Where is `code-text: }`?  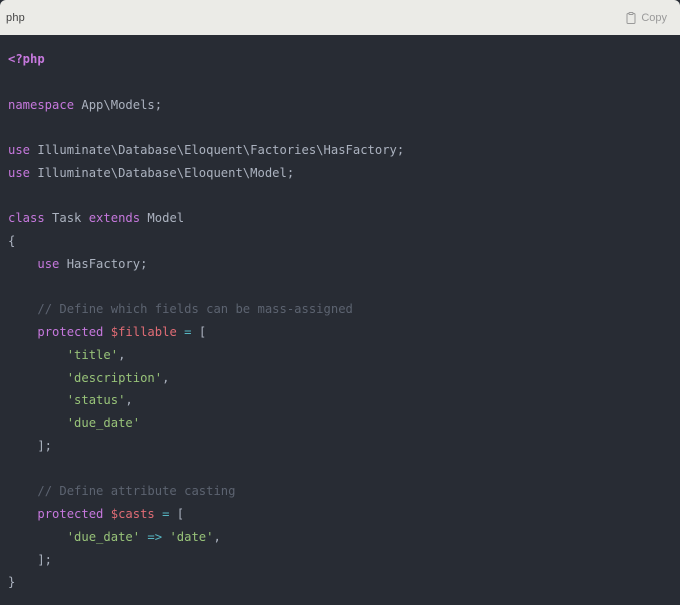
code-text: } is located at coordinates (12, 582).